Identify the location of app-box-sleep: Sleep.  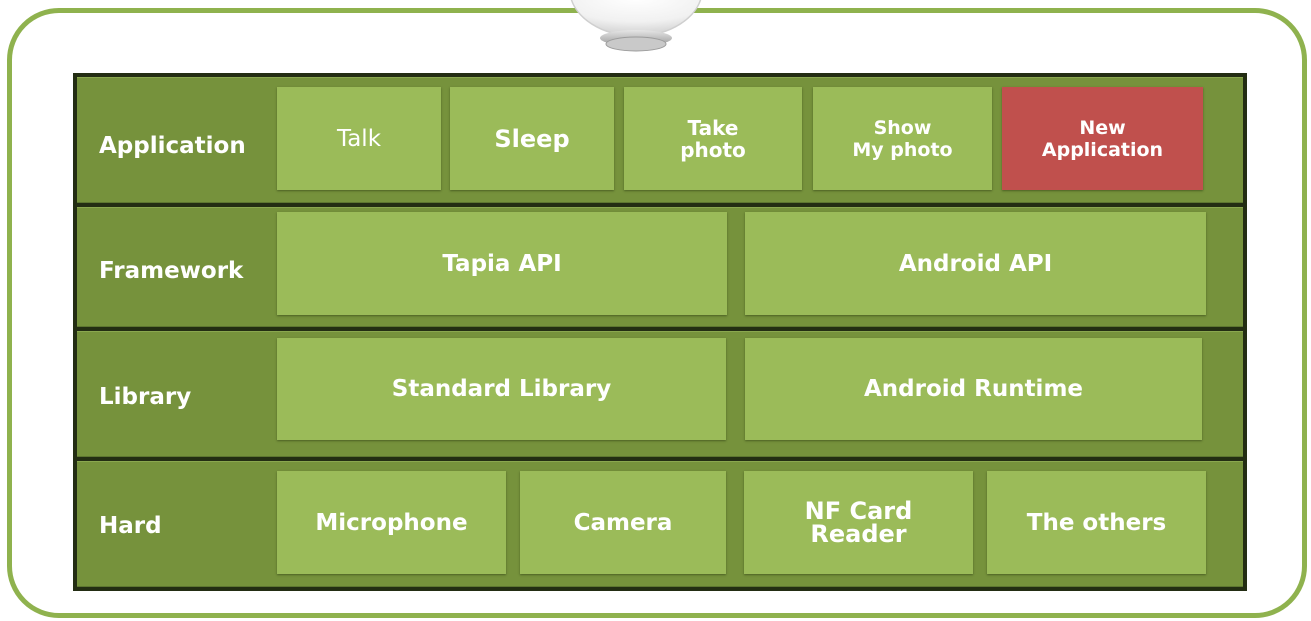
(532, 138).